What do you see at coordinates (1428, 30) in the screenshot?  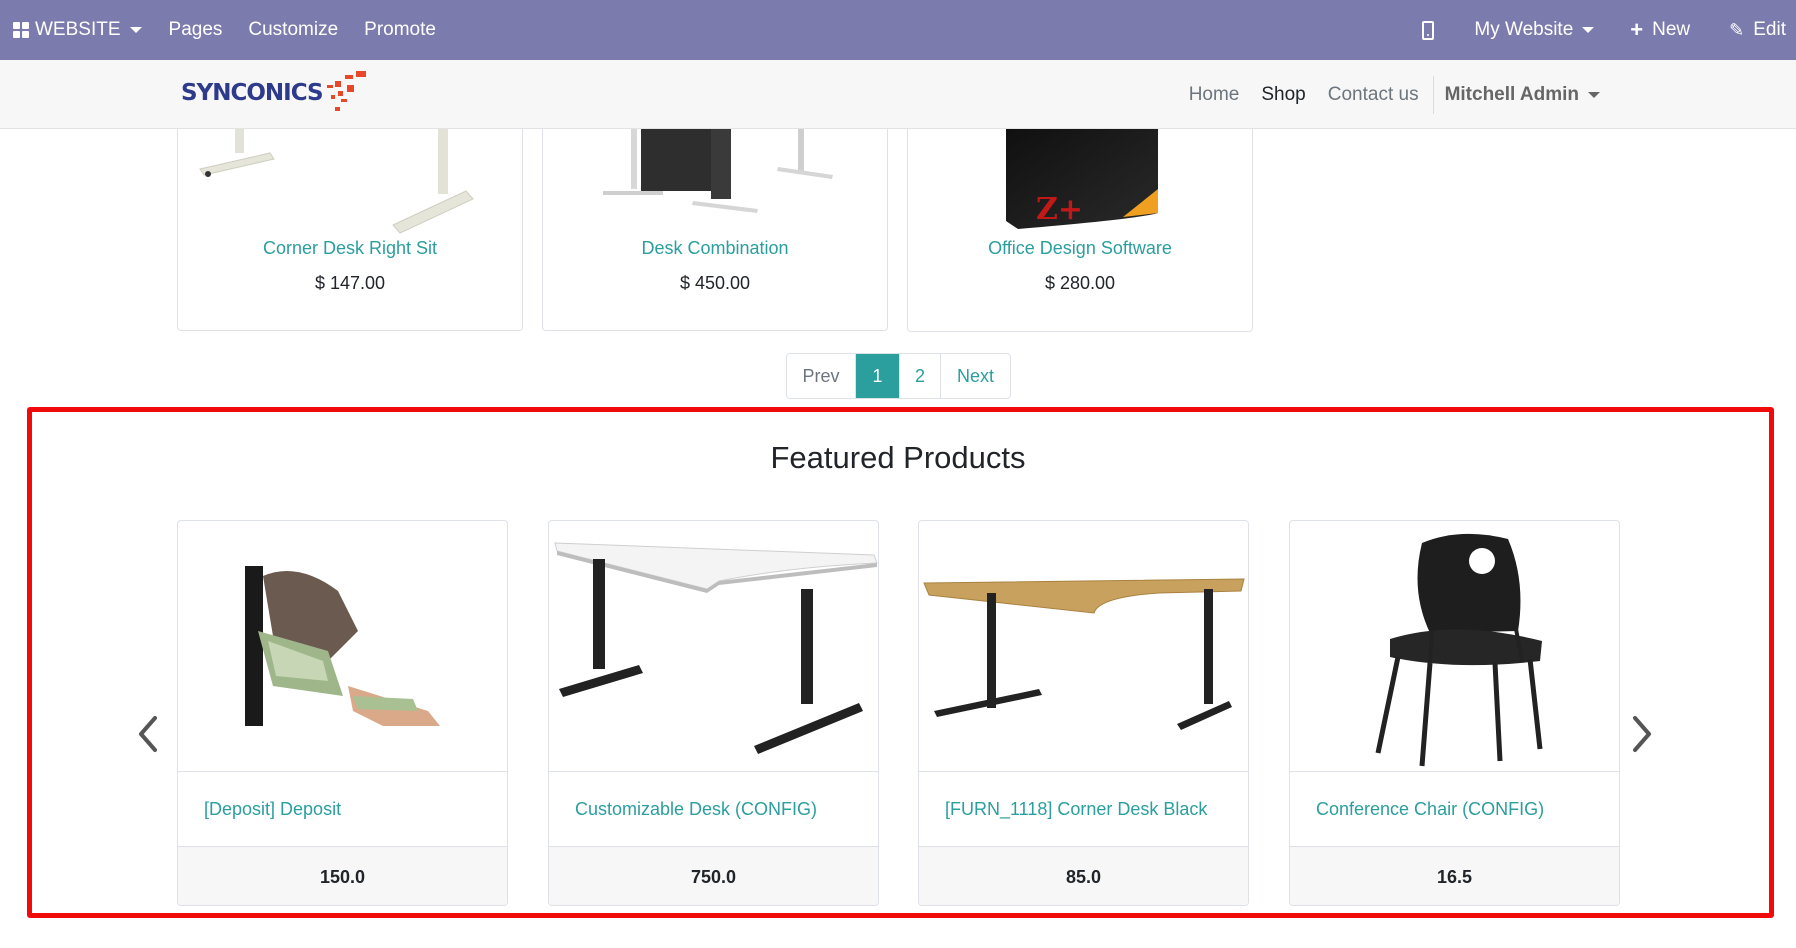 I see `mobile-icon` at bounding box center [1428, 30].